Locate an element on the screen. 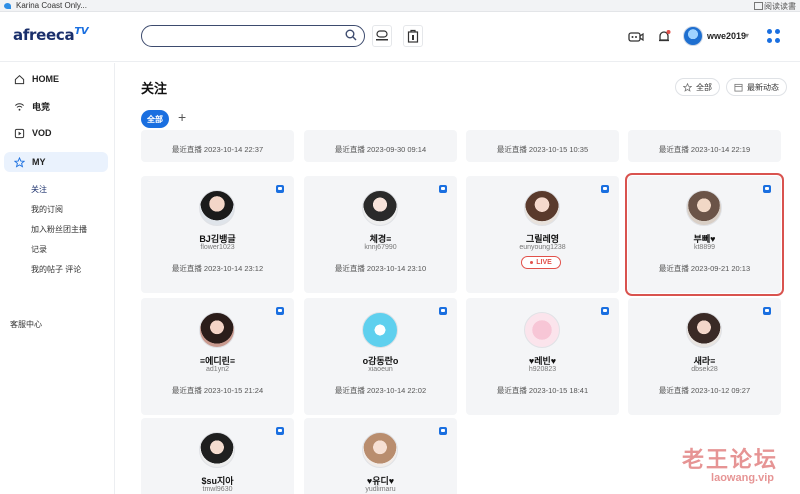  watermark-text: 老王论坛 is located at coordinates (729, 460).